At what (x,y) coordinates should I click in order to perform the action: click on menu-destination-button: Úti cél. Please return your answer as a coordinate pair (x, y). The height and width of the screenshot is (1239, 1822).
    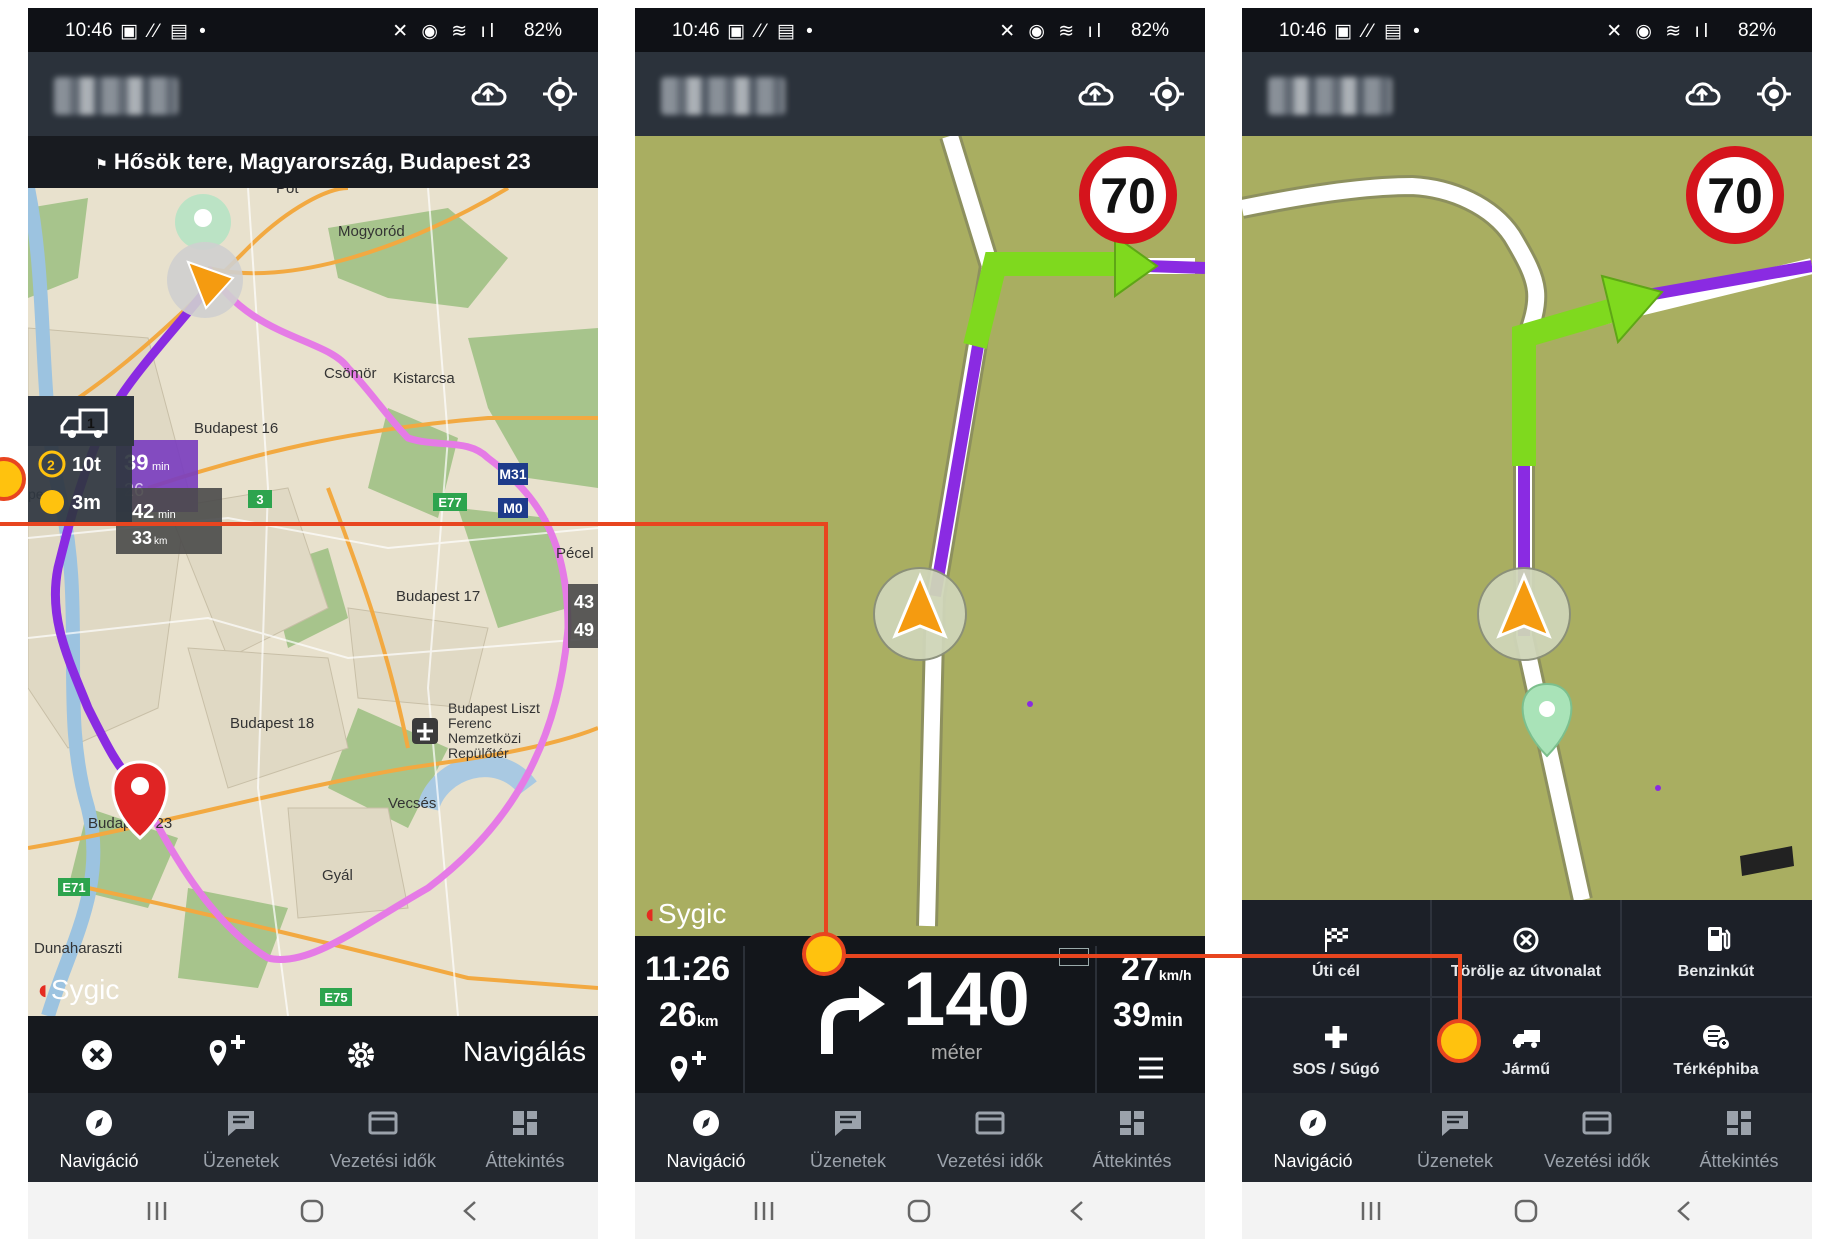
    Looking at the image, I should click on (1336, 948).